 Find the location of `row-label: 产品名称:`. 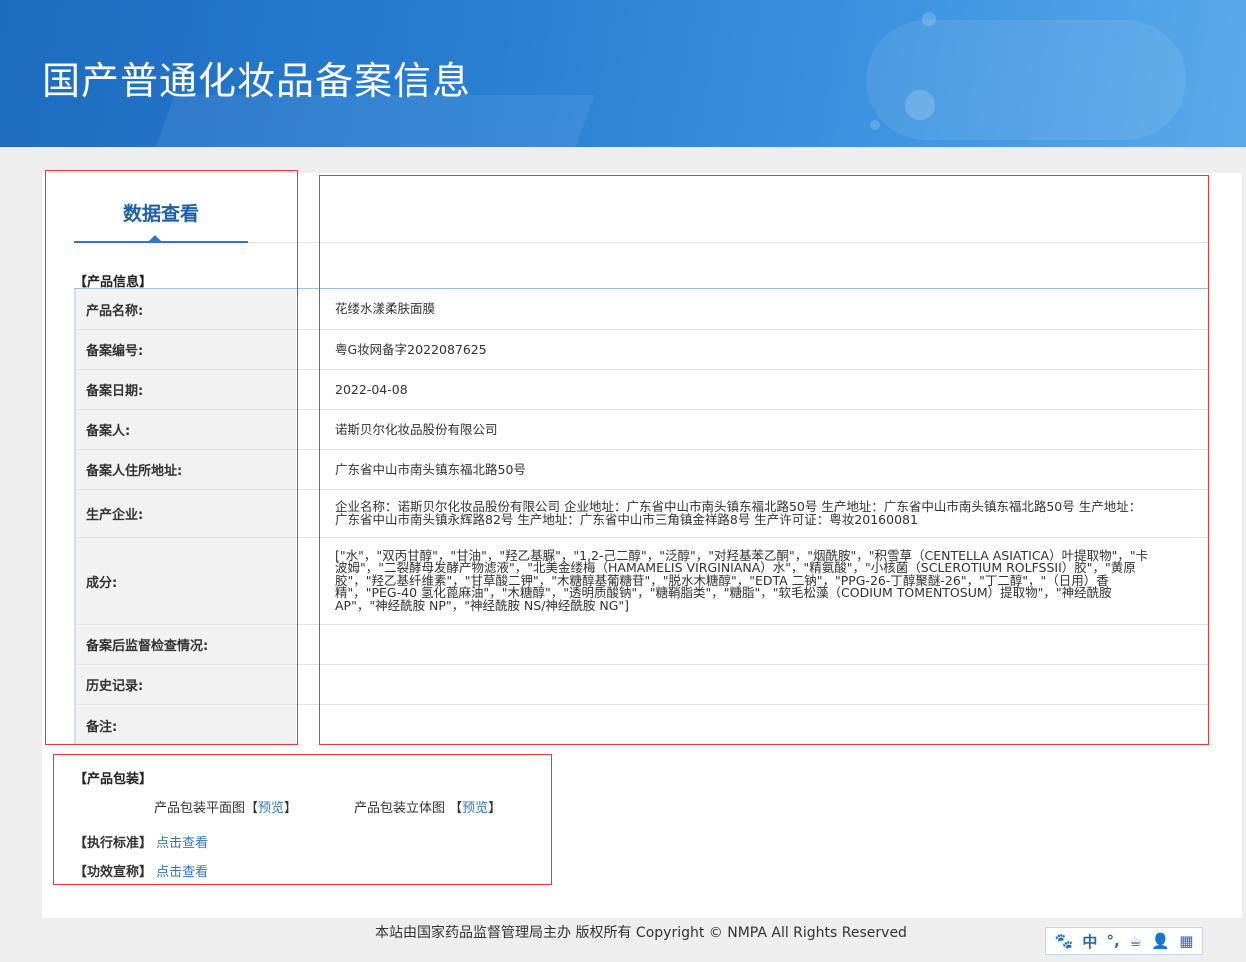

row-label: 产品名称: is located at coordinates (185, 309).